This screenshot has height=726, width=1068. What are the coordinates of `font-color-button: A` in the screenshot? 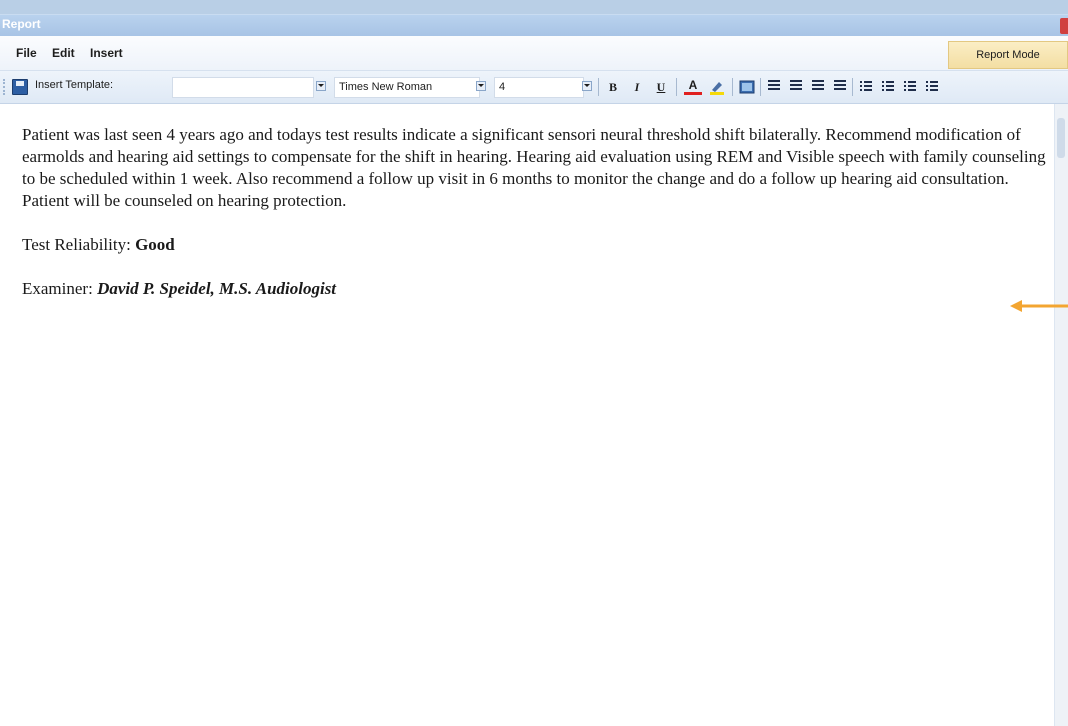 It's located at (693, 86).